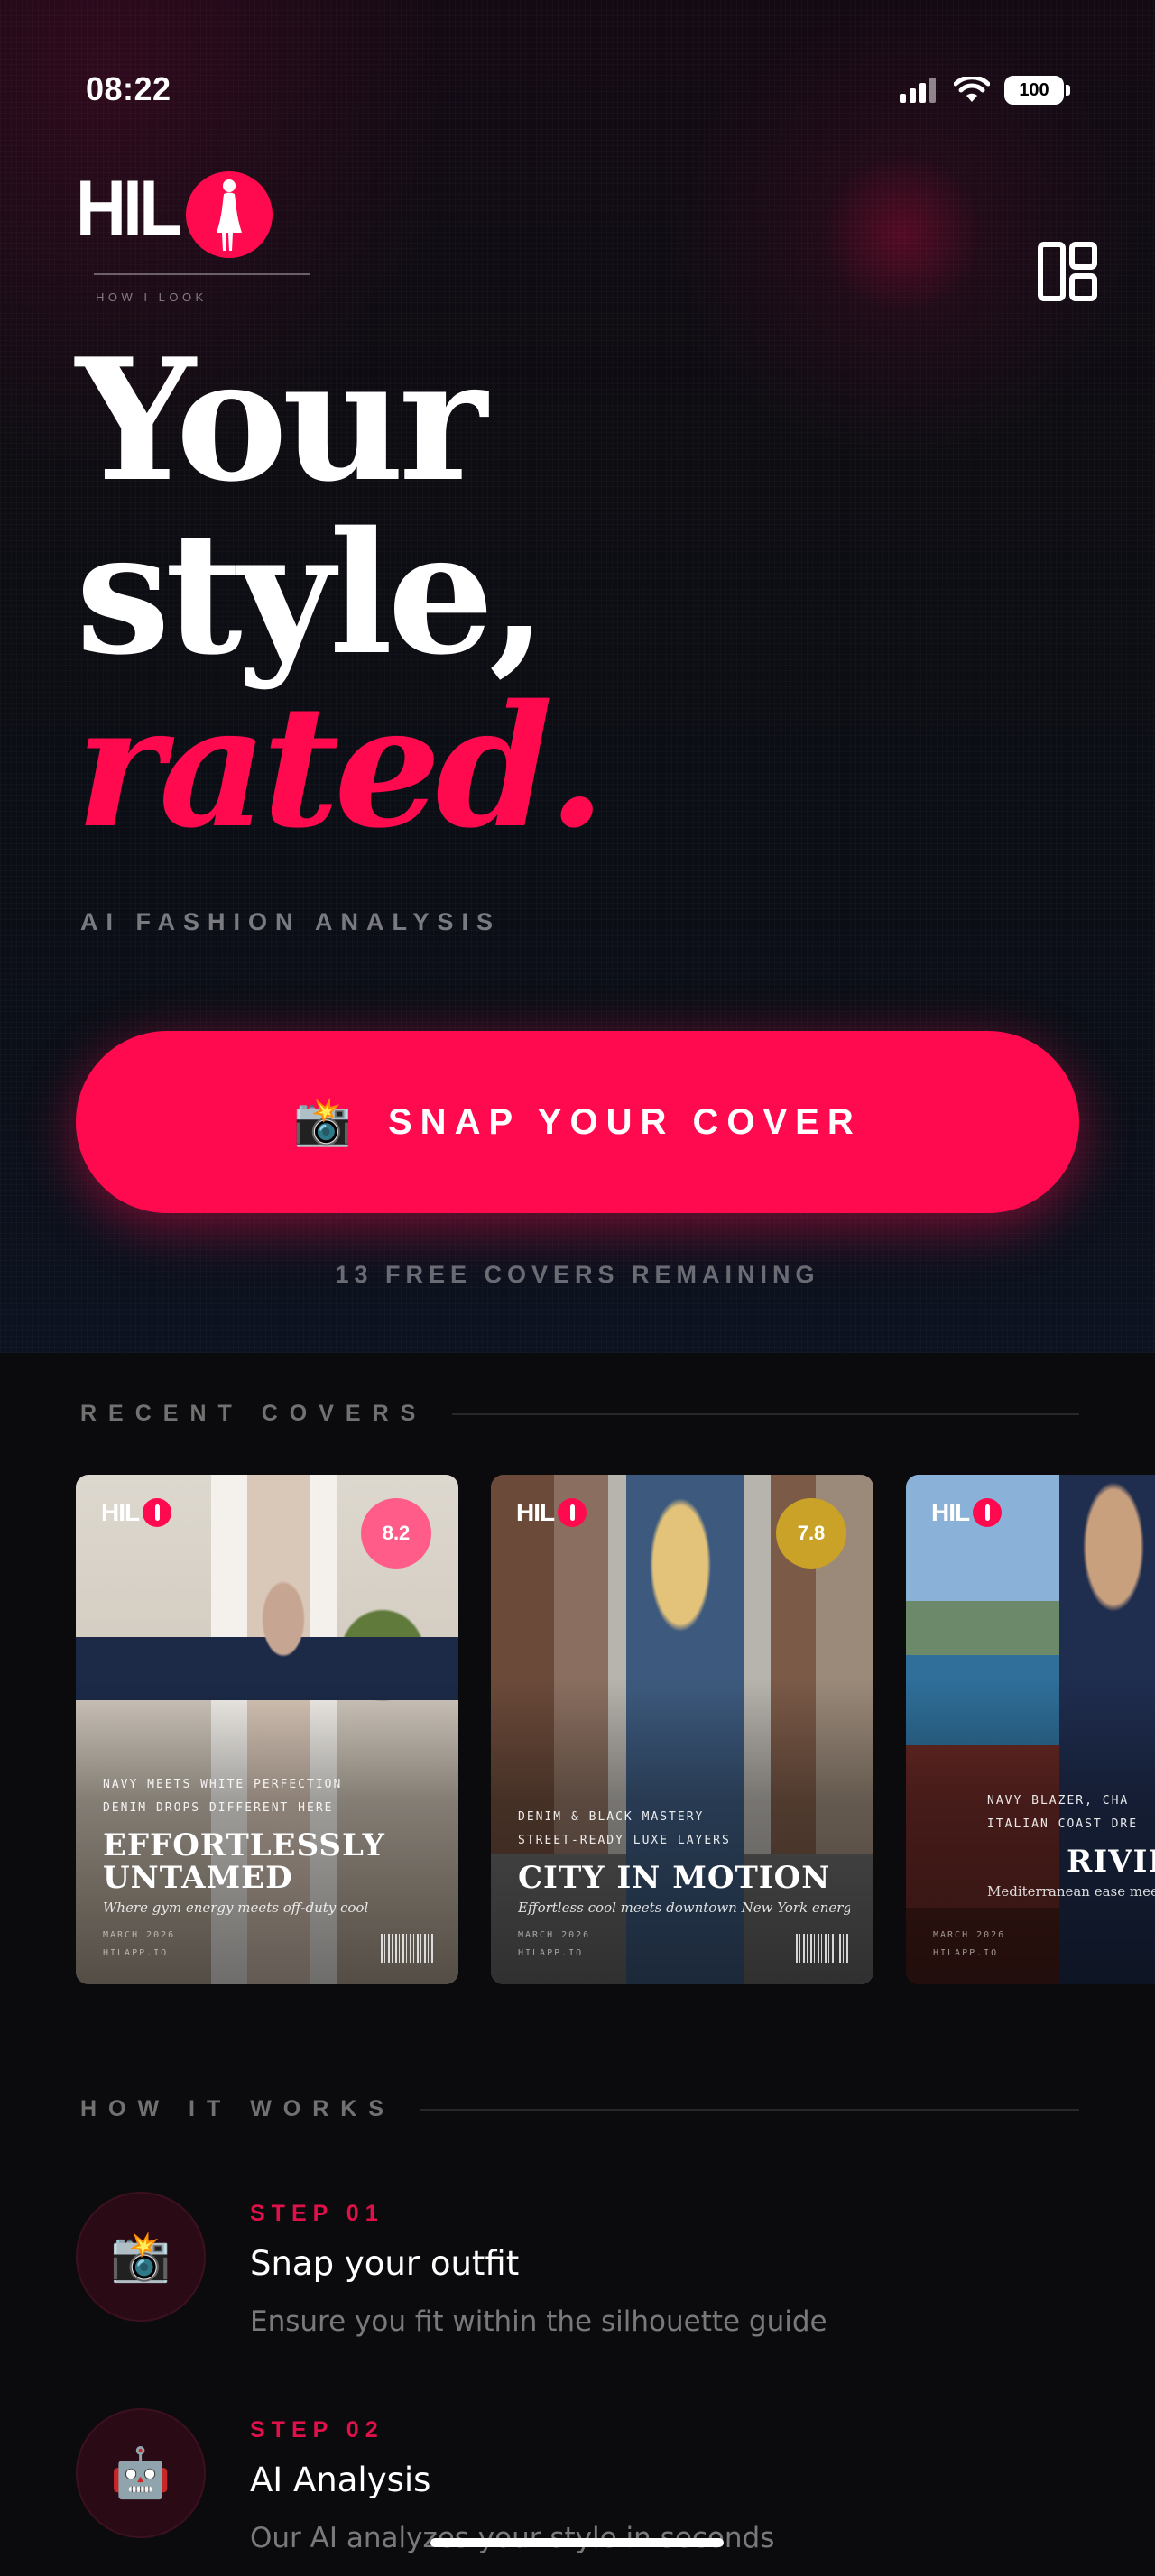 This screenshot has height=2576, width=1155. I want to click on score-badge: 7.8, so click(811, 1533).